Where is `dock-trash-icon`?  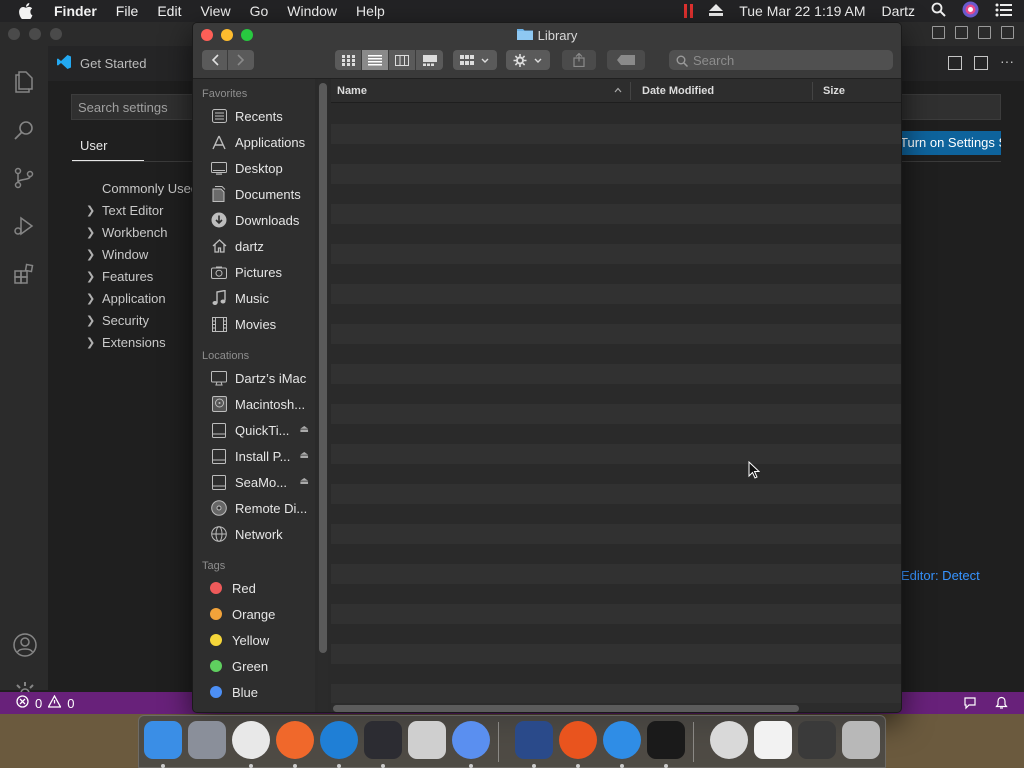
dock-trash-icon is located at coordinates (861, 740).